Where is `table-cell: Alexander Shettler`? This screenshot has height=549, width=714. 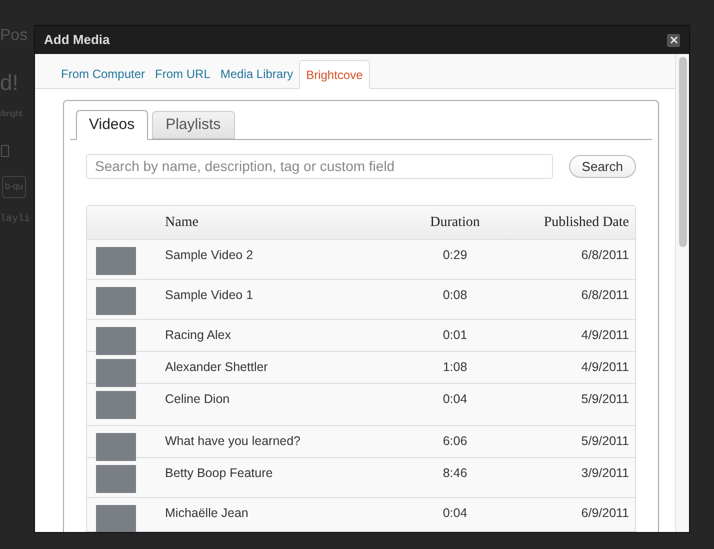
table-cell: Alexander Shettler is located at coordinates (285, 367).